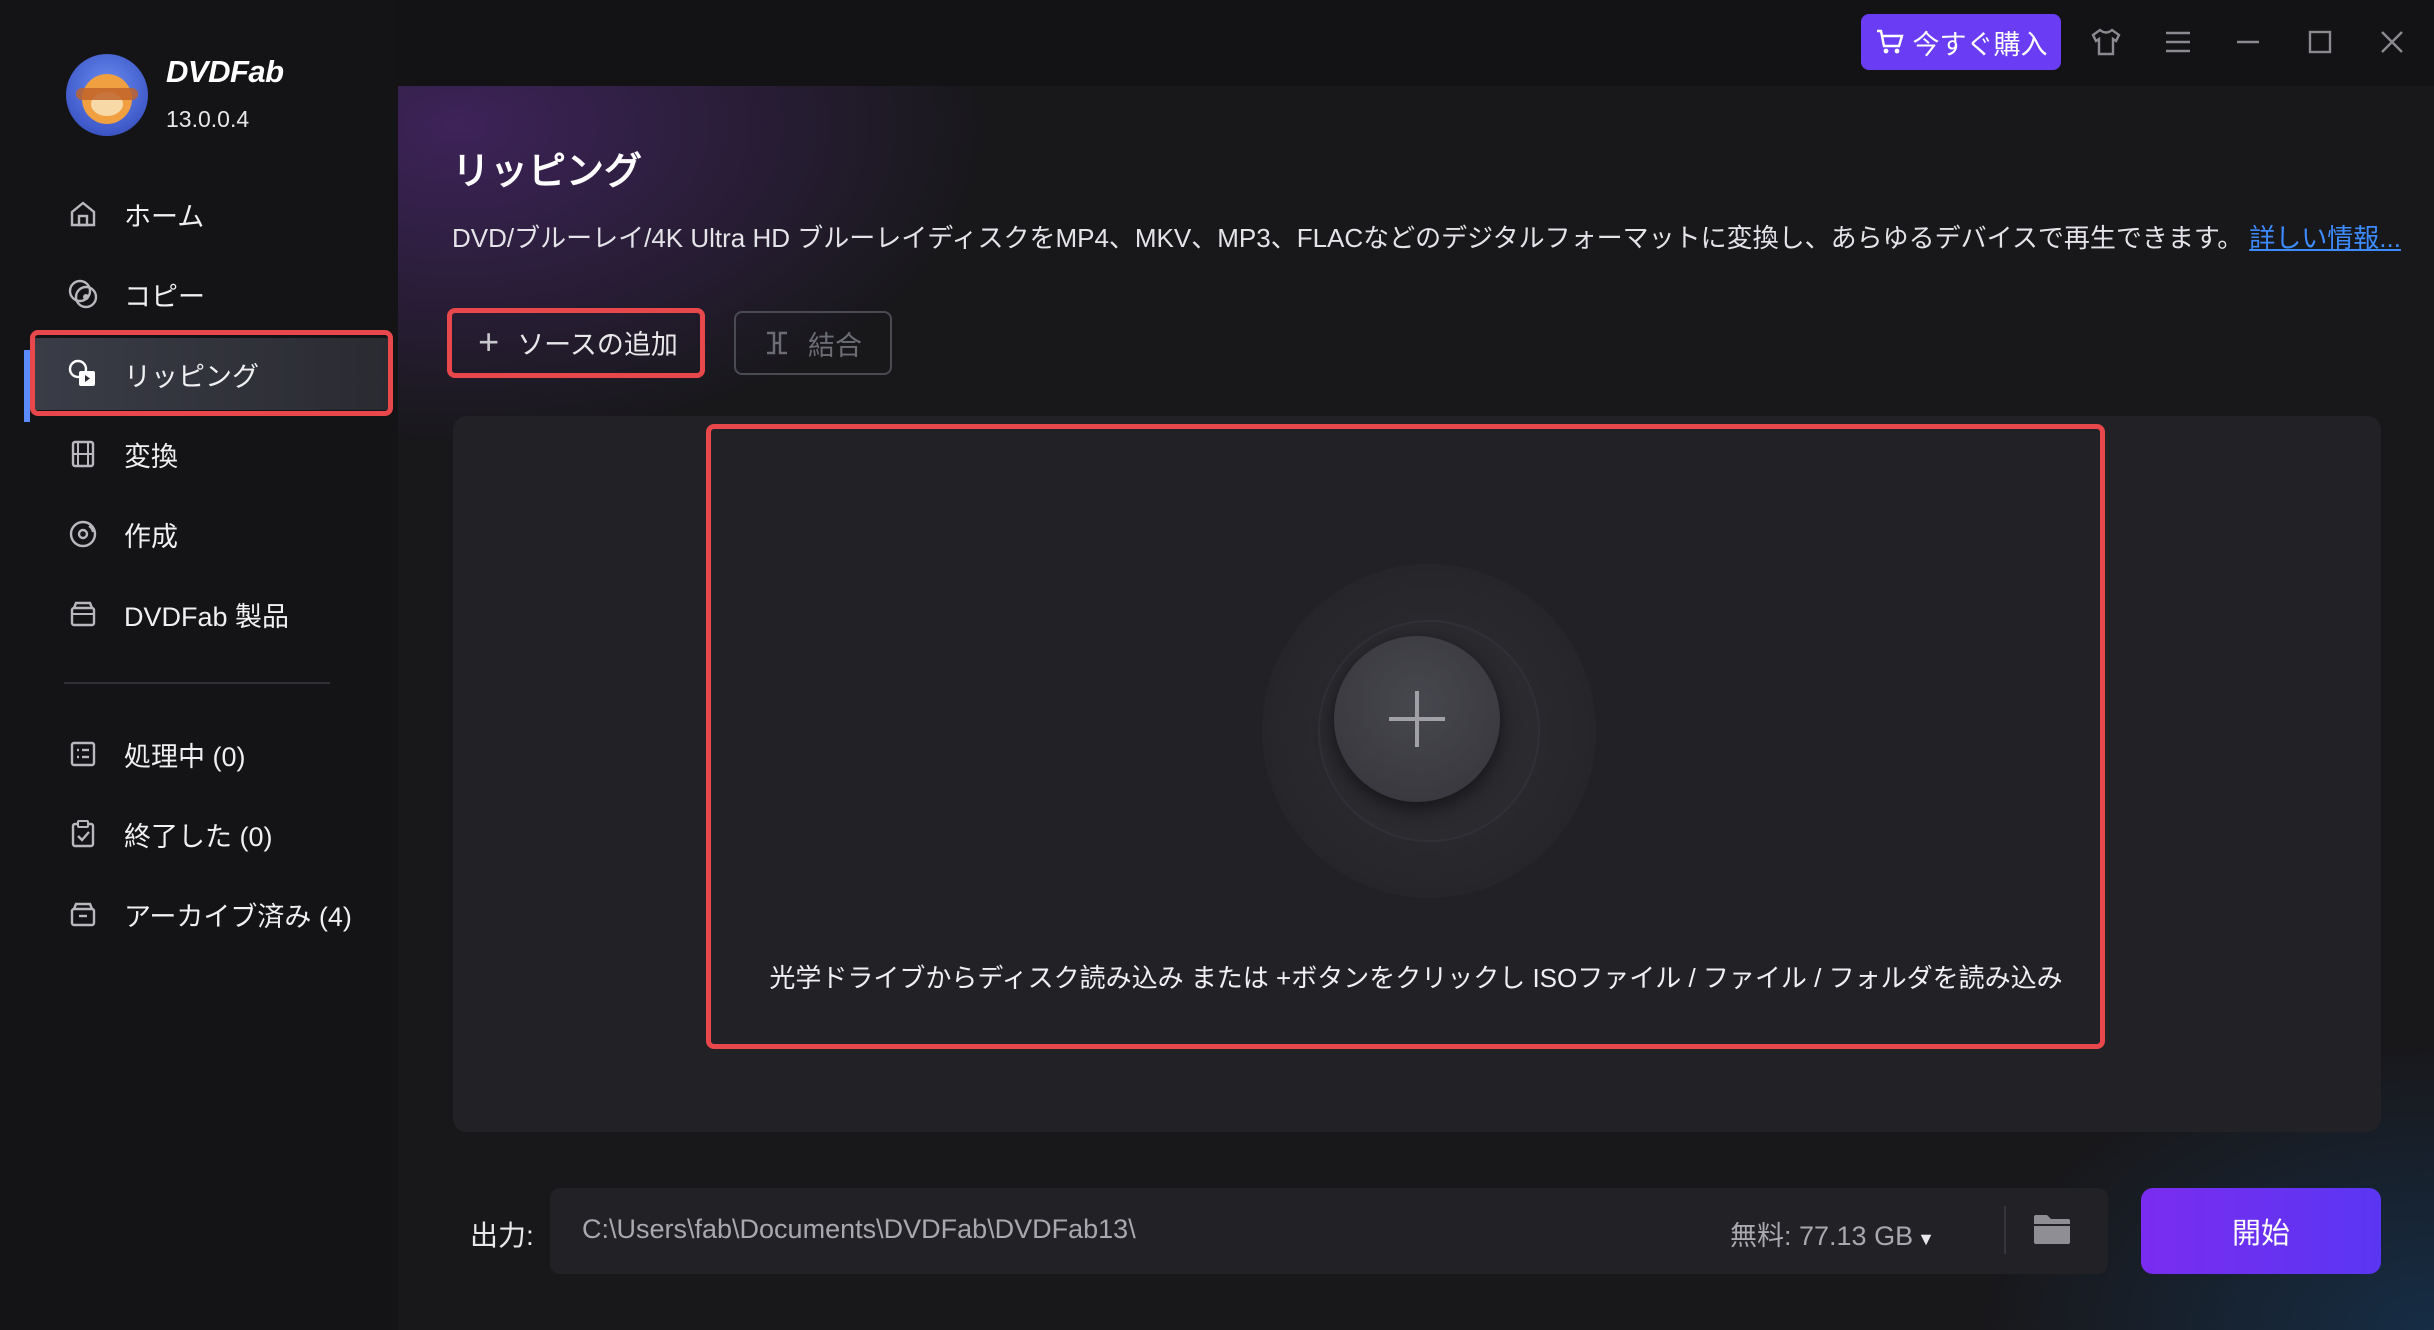 Image resolution: width=2434 pixels, height=1330 pixels. I want to click on box-icon, so click(83, 614).